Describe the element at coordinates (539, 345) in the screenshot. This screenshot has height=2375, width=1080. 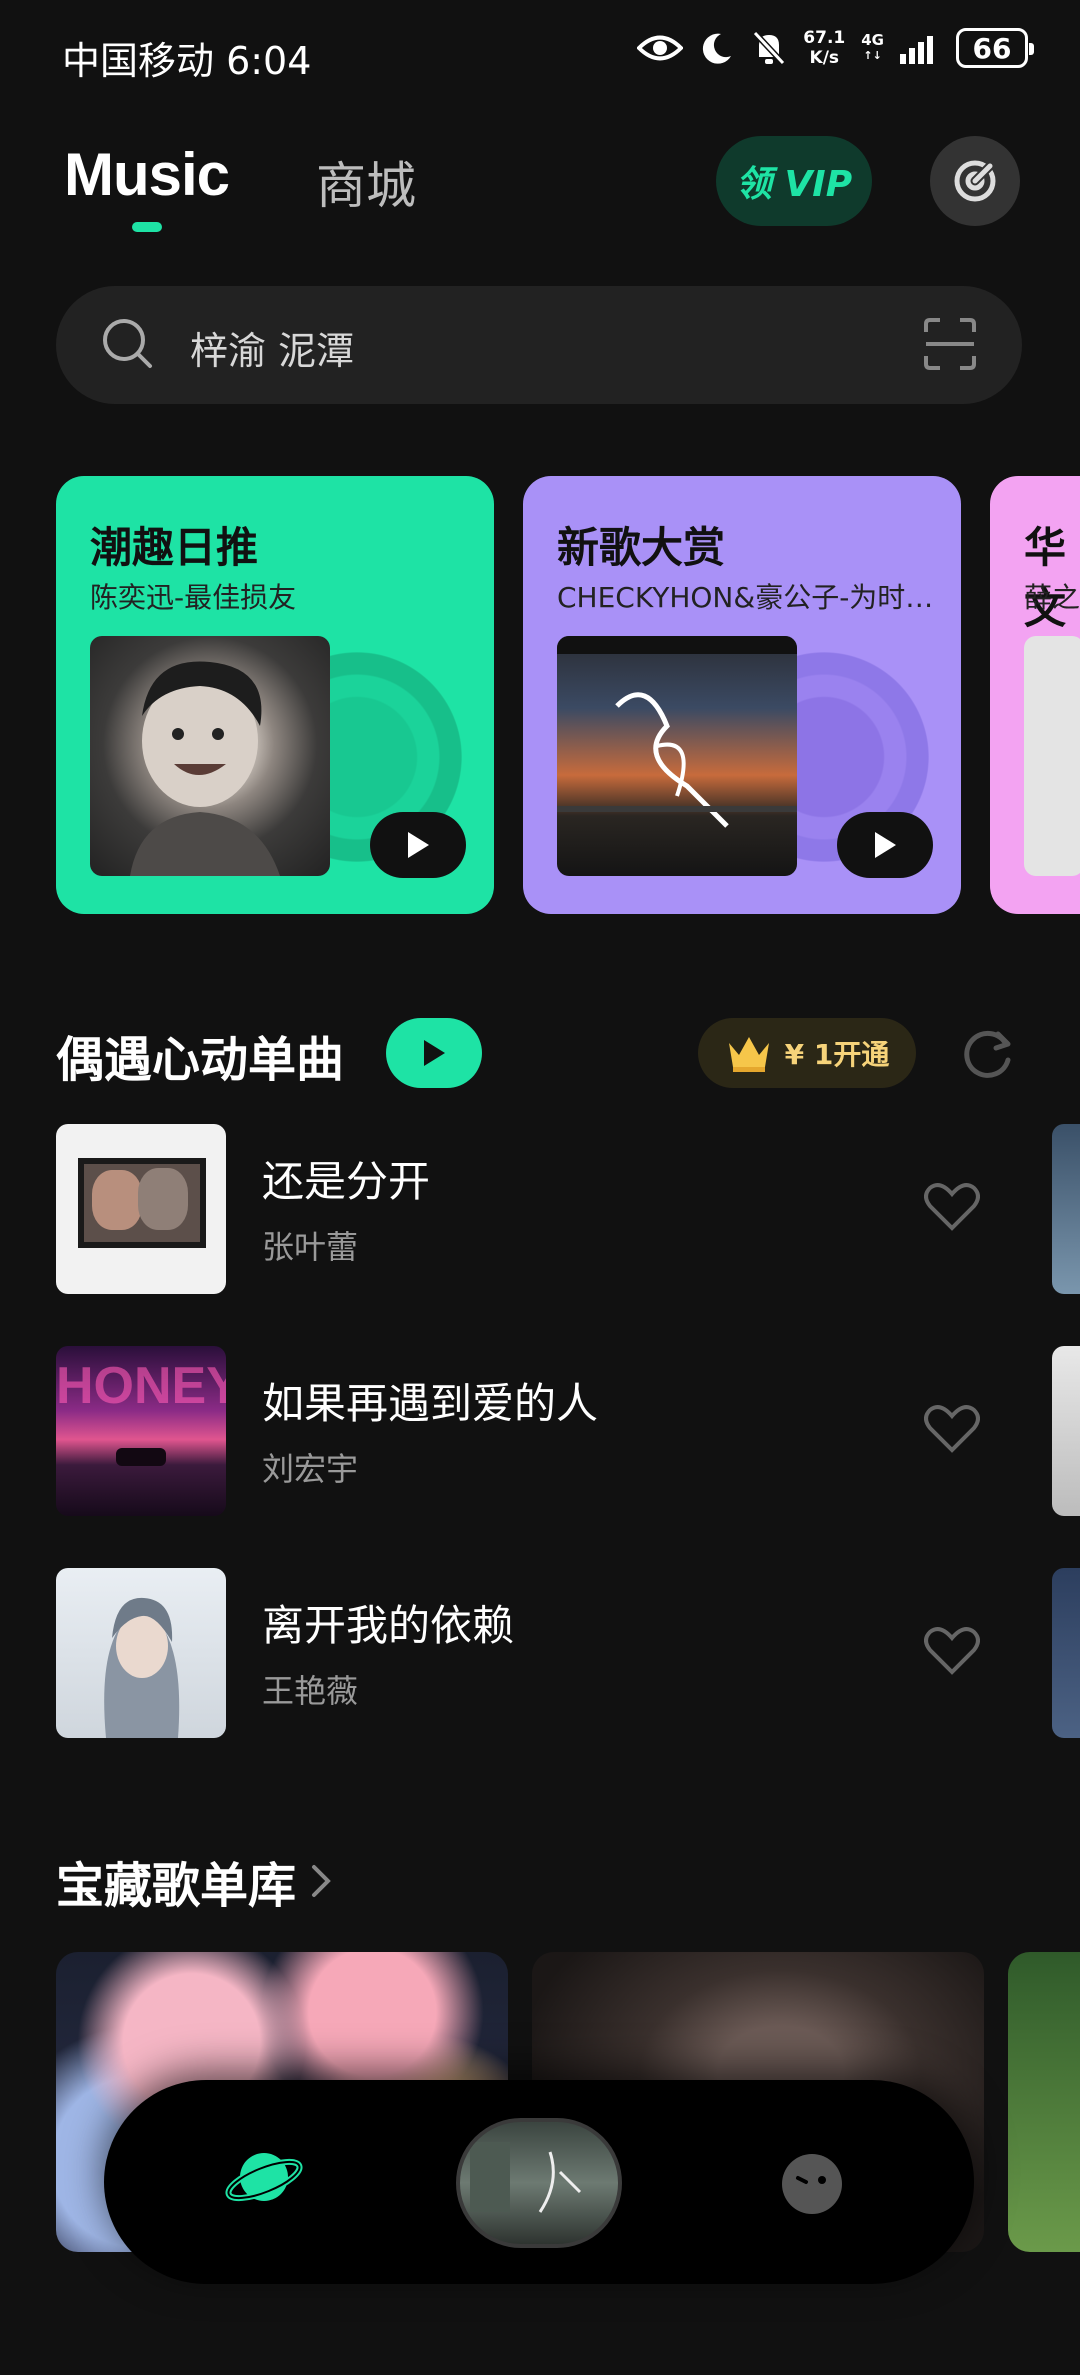
I see `search-bar: 梓渝 泥潭` at that location.